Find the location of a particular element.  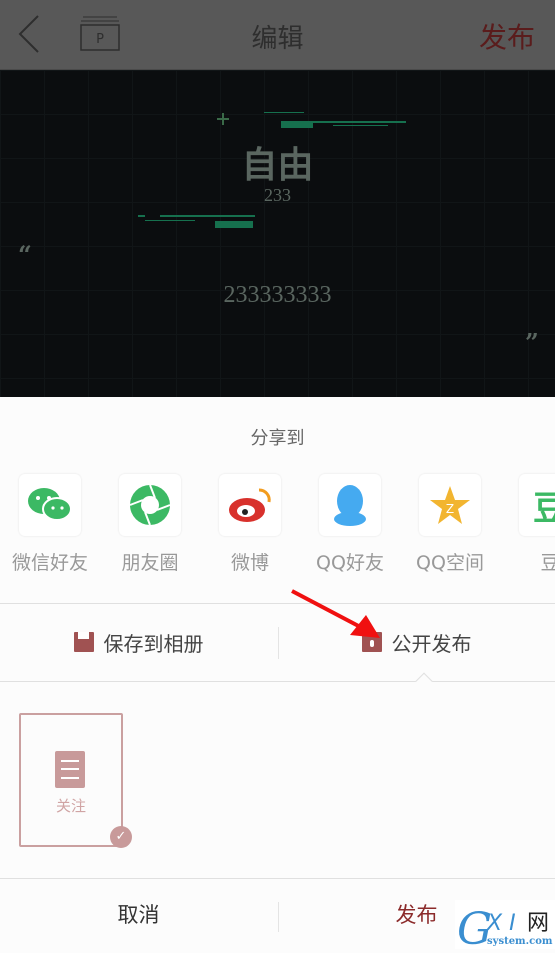

svg-text: Z is located at coordinates (450, 509).